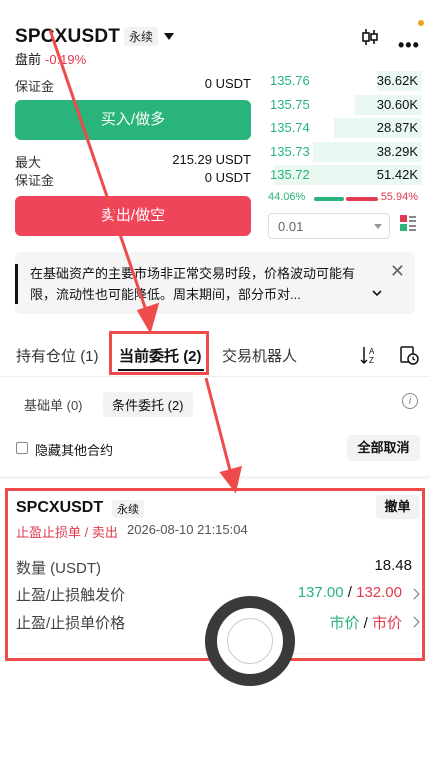 Image resolution: width=430 pixels, height=763 pixels. Describe the element at coordinates (66, 59) in the screenshot. I see `change-percent: -0.19%` at that location.